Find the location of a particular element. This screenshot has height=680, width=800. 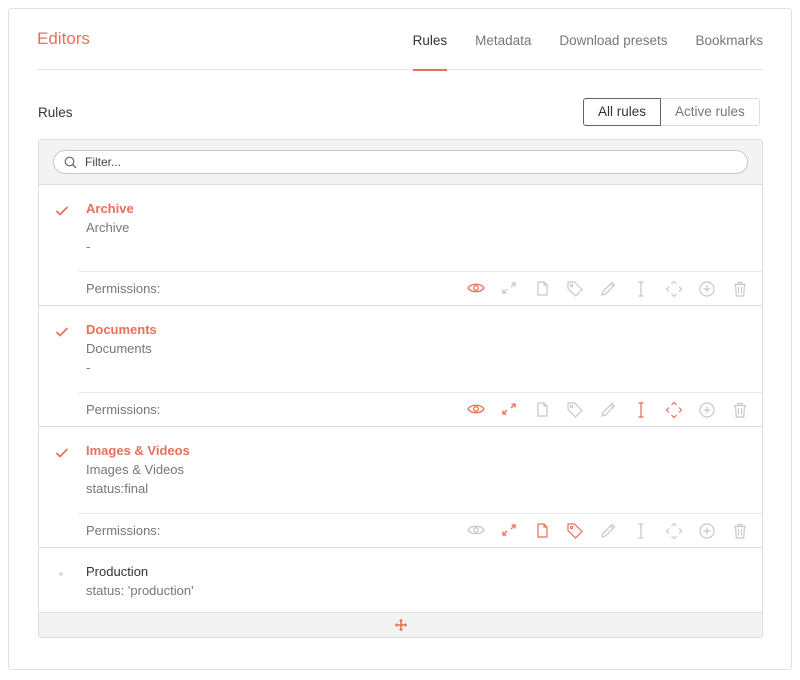

tab-bookmarks: Bookmarks is located at coordinates (729, 51).